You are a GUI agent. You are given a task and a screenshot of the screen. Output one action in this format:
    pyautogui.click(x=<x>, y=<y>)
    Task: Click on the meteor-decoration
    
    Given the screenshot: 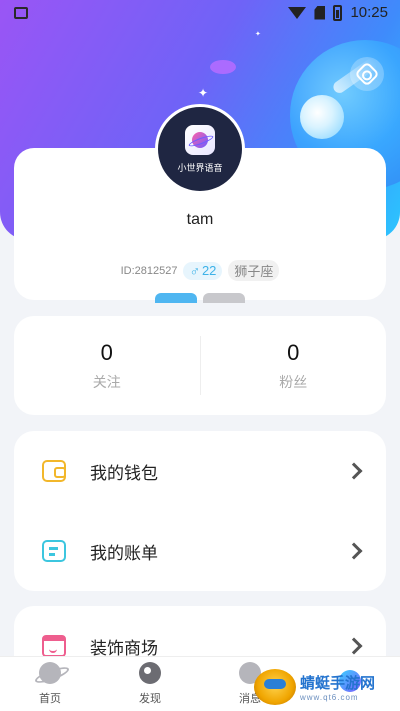 What is the action you would take?
    pyautogui.click(x=322, y=117)
    